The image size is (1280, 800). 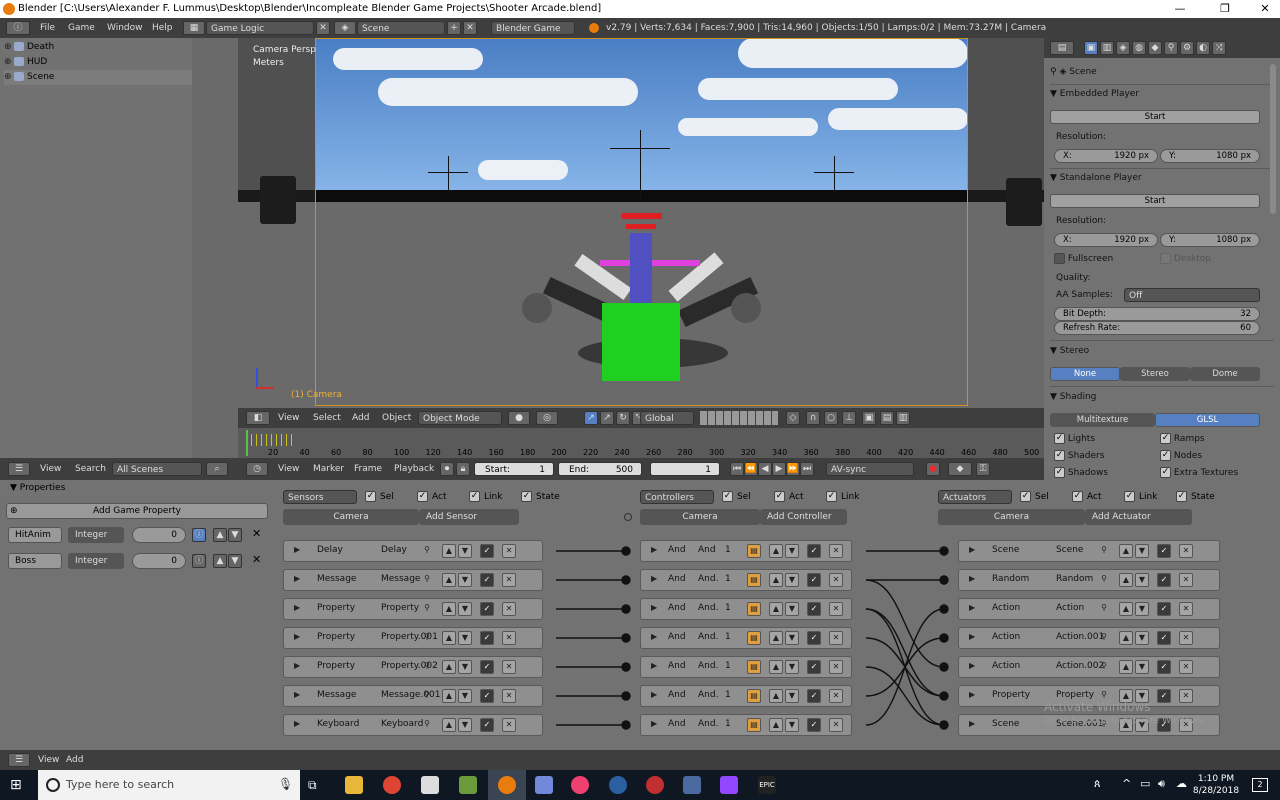 I want to click on sensor-brick: ▶ Property Property.001 ⚲ ▲ ▼ ✓ ✕, so click(x=413, y=638).